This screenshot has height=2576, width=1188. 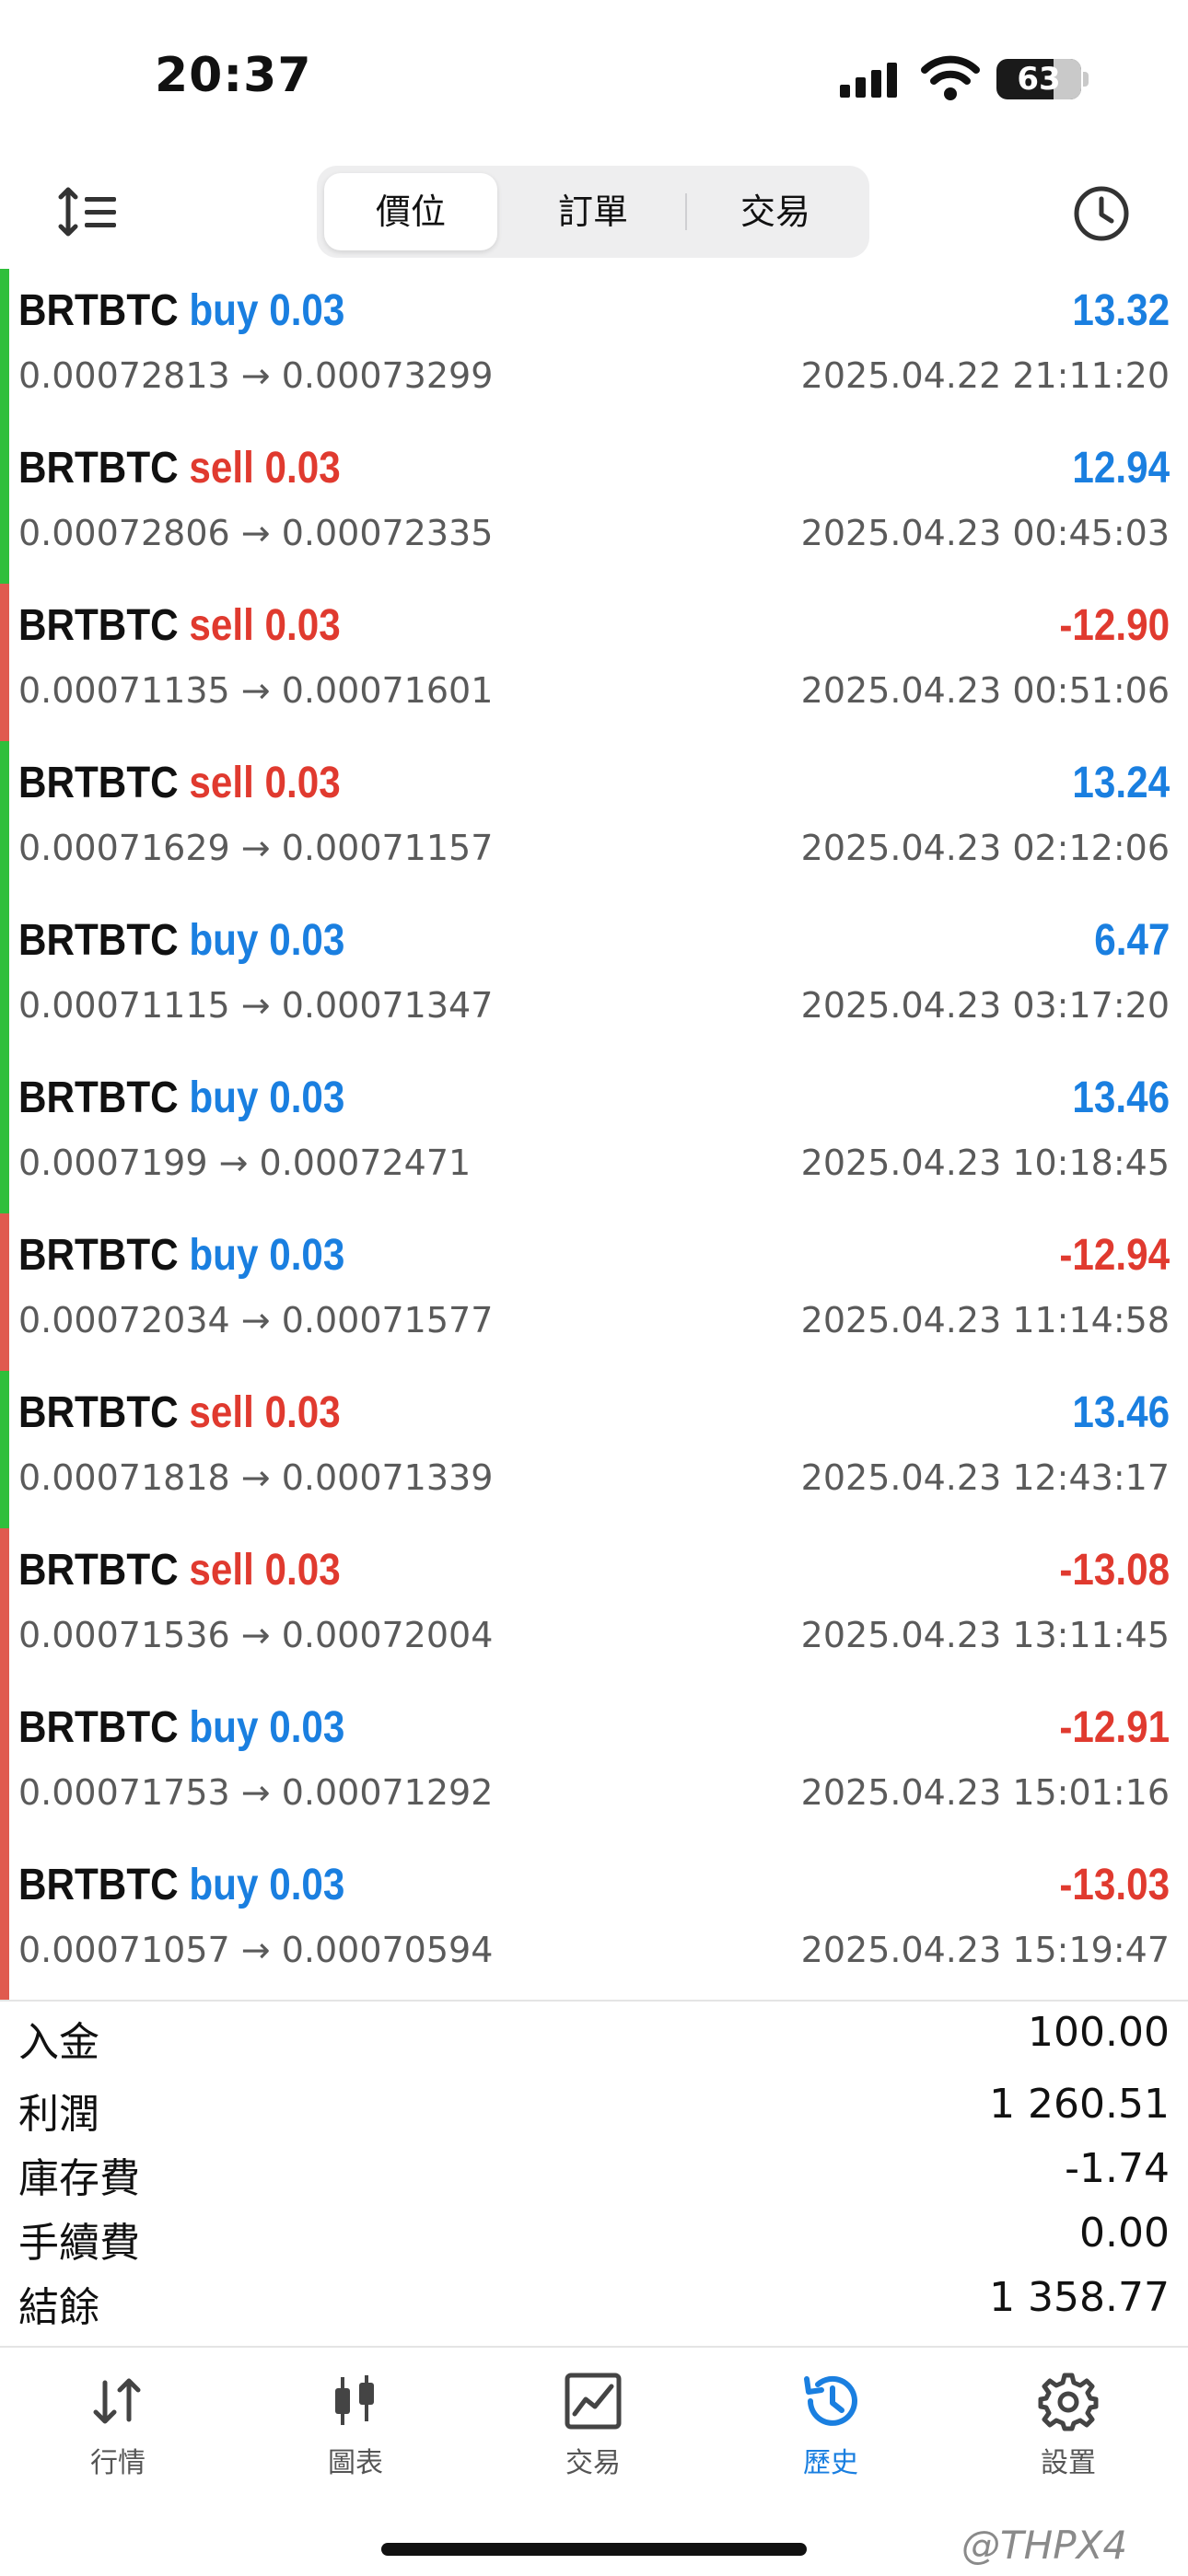 What do you see at coordinates (985, 1005) in the screenshot?
I see `trade-date: 2025.04.23 03:17:20` at bounding box center [985, 1005].